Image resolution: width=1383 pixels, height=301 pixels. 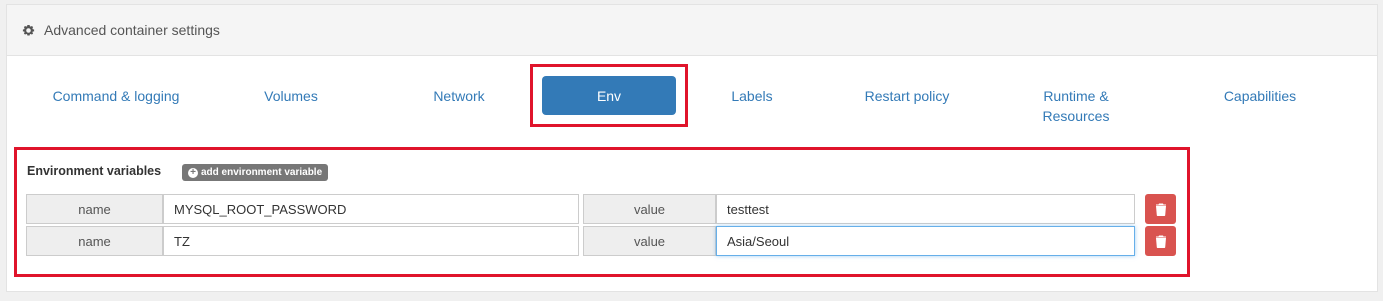 What do you see at coordinates (132, 30) in the screenshot?
I see `panel-title: Advanced container settings` at bounding box center [132, 30].